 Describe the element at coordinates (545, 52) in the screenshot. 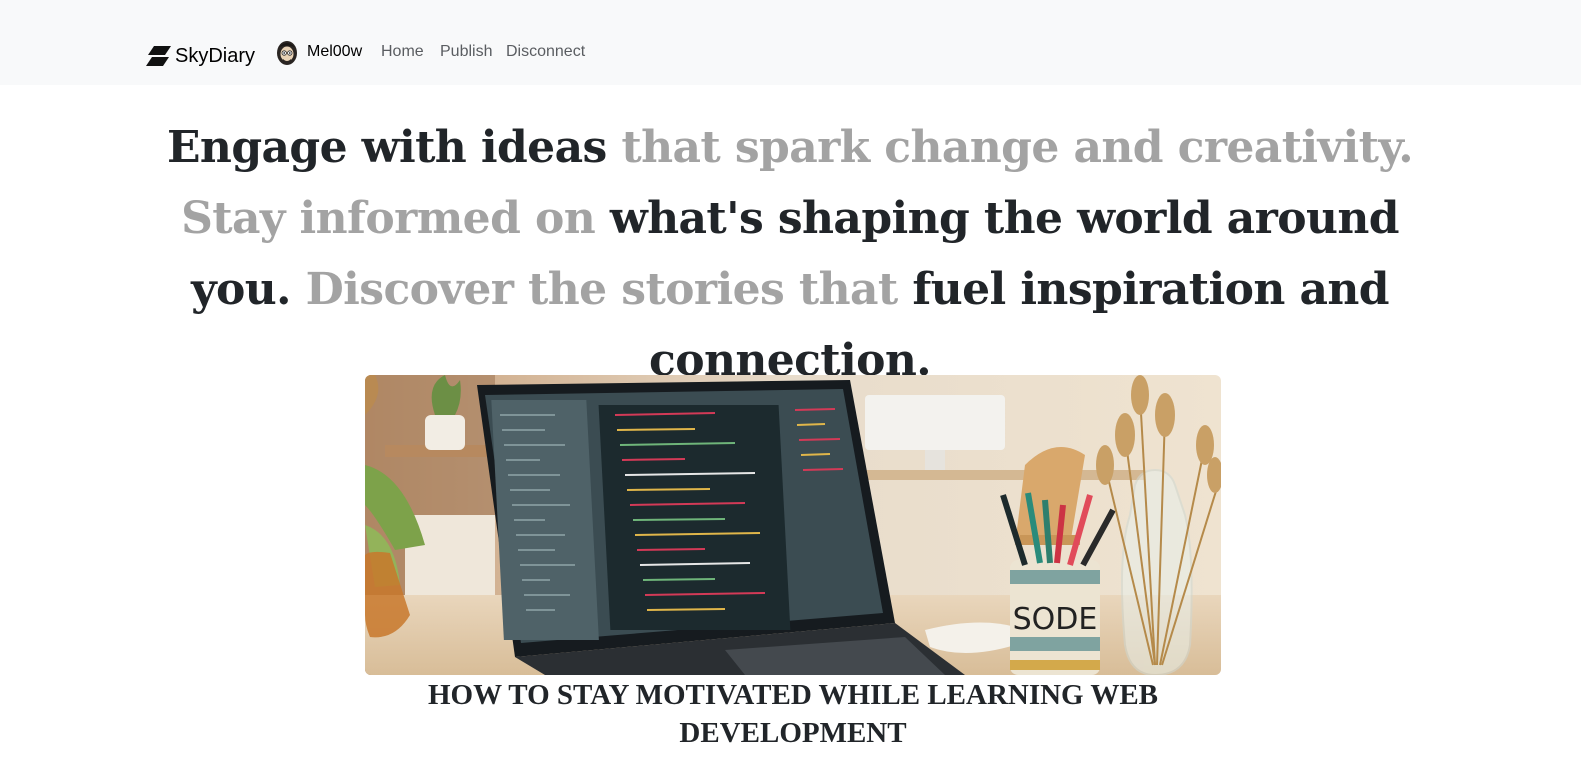

I see `nav-disconnect-link: Disconnect` at that location.